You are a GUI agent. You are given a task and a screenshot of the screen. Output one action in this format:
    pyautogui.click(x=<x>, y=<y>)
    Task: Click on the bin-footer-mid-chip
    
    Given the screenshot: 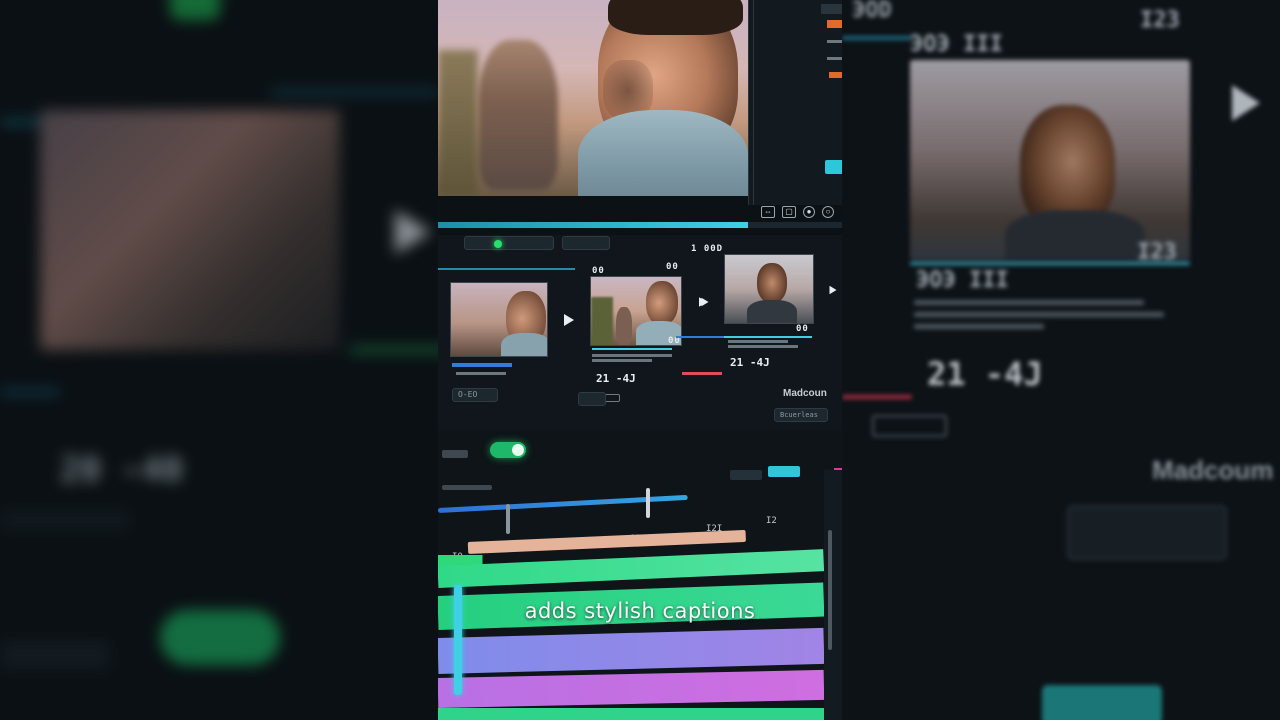 What is the action you would take?
    pyautogui.click(x=592, y=399)
    